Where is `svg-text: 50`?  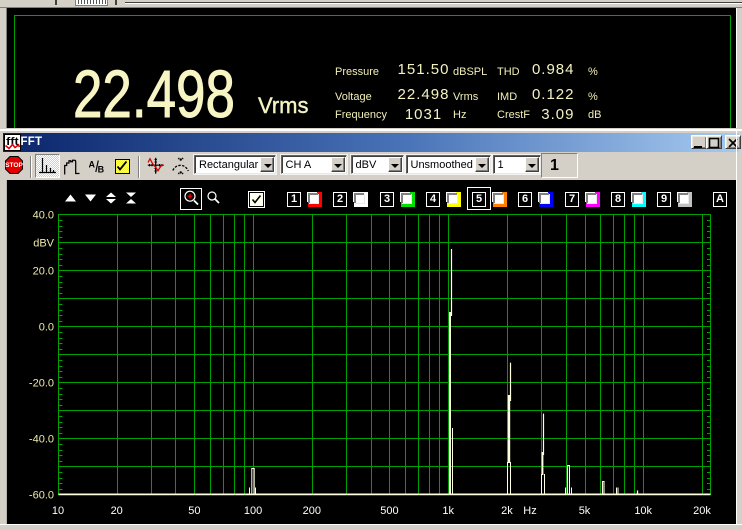
svg-text: 50 is located at coordinates (194, 511).